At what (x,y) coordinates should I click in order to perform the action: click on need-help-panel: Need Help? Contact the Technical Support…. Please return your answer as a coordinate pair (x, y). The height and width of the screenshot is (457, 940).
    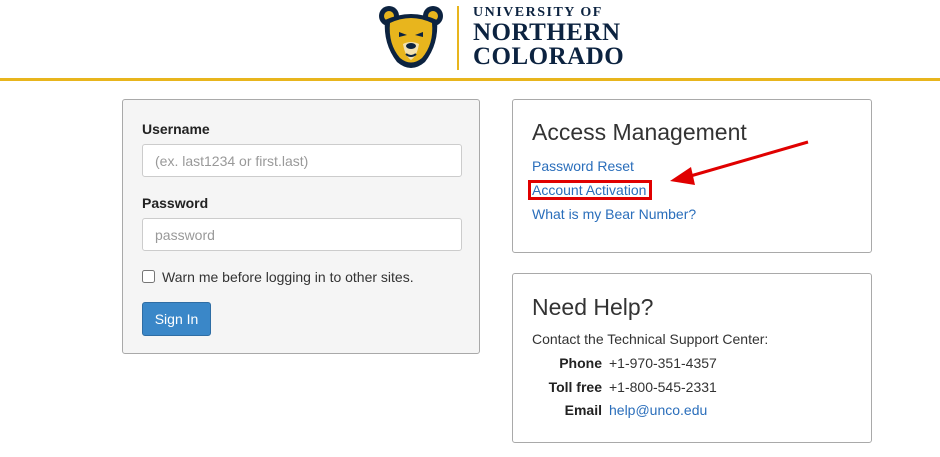
    Looking at the image, I should click on (692, 358).